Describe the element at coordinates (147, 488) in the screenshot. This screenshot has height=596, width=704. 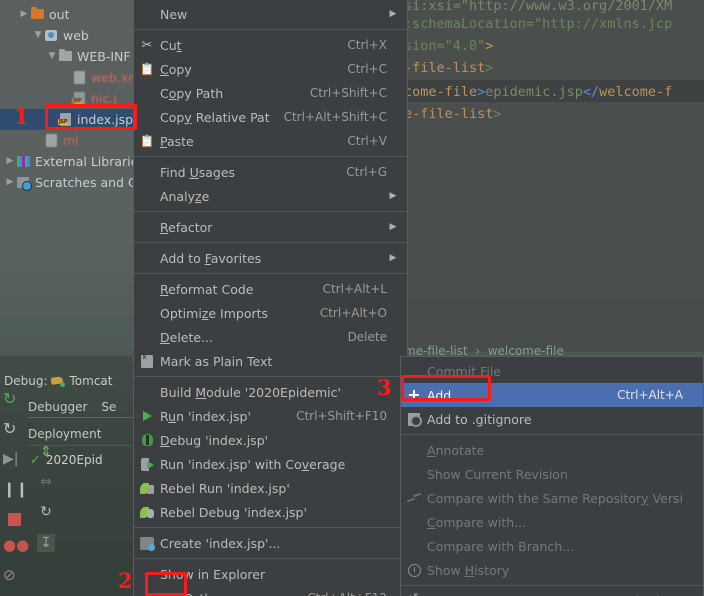
I see `rebel-run-icon` at that location.